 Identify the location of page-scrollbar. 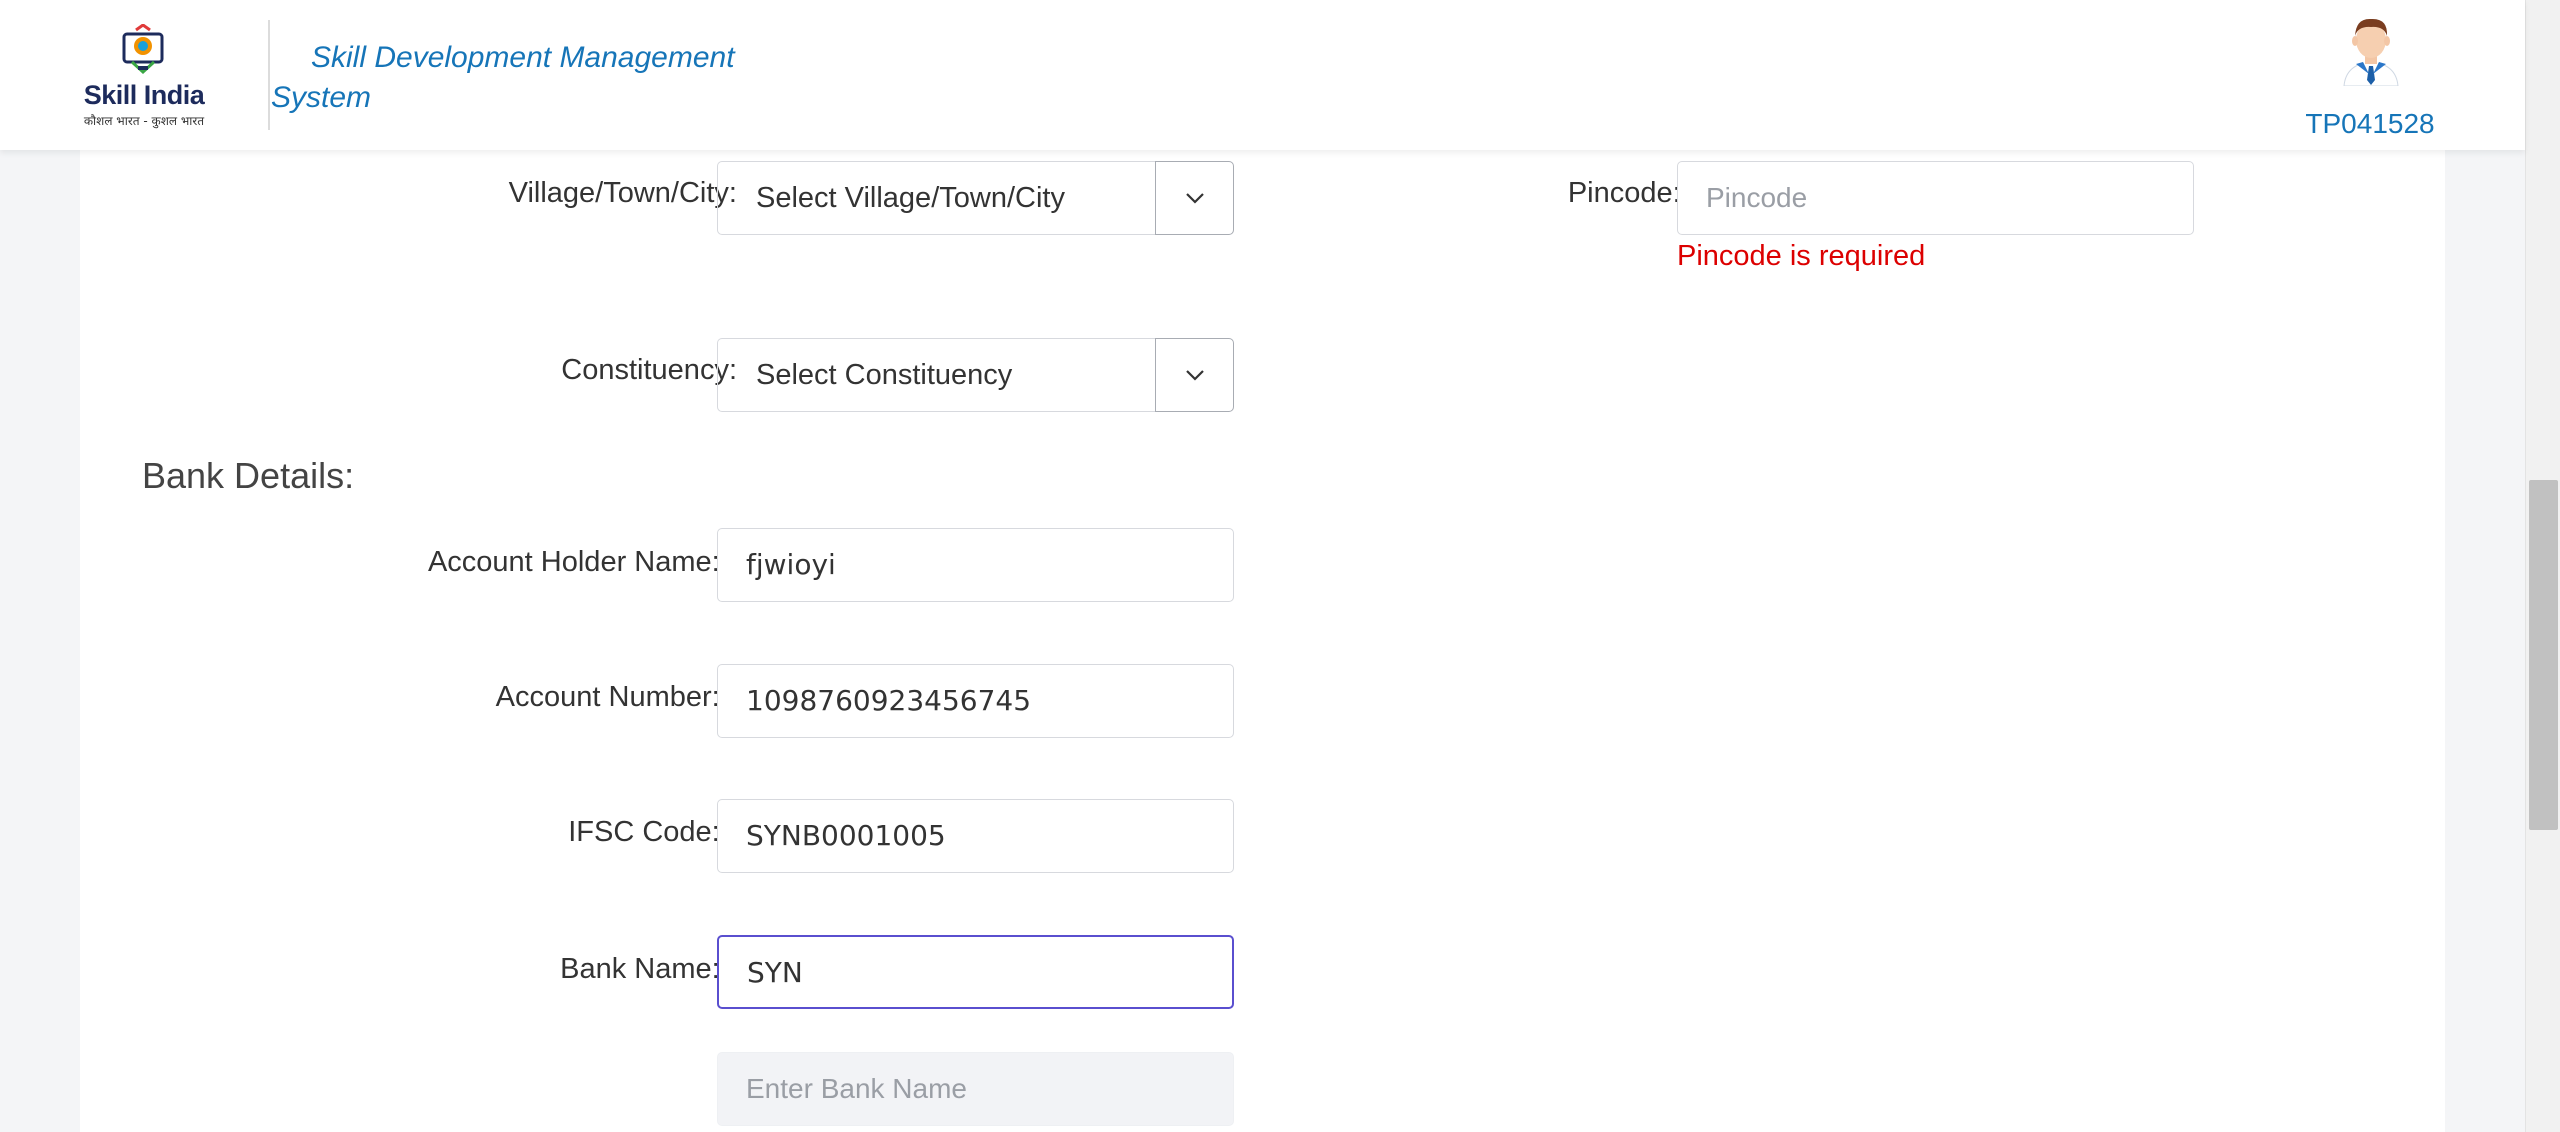
(2542, 566).